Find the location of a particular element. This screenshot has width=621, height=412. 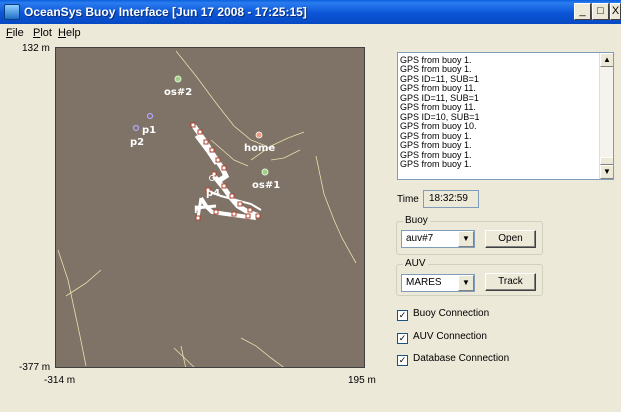

menu-bar: File Plot Help is located at coordinates (310, 33).